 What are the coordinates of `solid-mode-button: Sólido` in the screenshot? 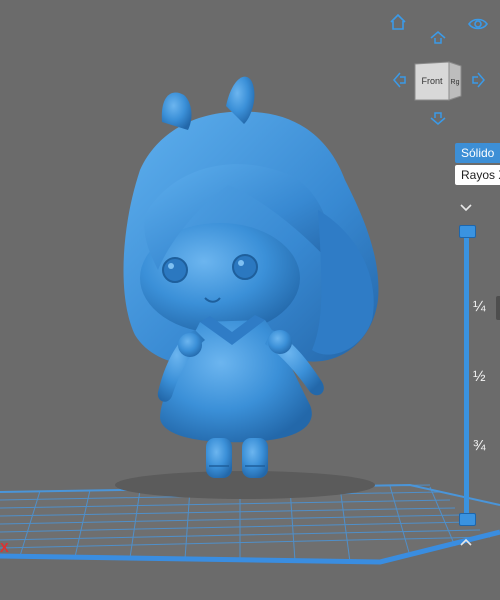 It's located at (477, 153).